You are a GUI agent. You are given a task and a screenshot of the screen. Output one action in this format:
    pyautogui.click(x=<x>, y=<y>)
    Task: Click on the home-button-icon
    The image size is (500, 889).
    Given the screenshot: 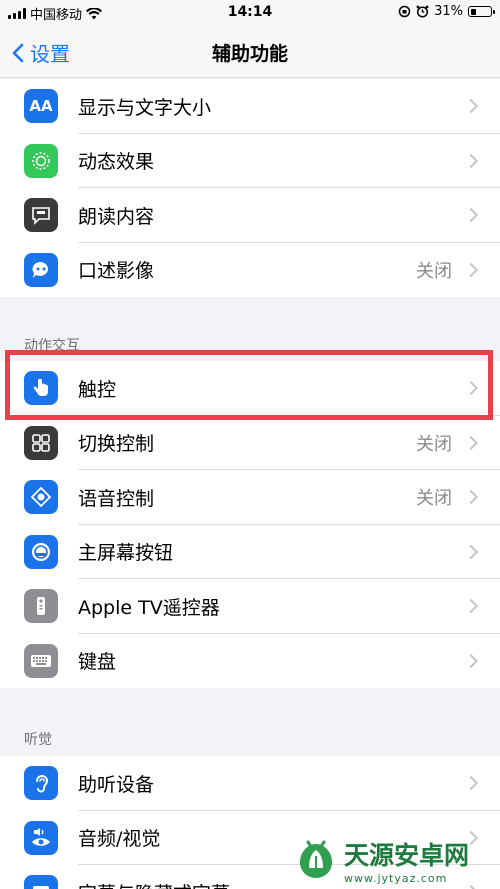 What is the action you would take?
    pyautogui.click(x=41, y=551)
    